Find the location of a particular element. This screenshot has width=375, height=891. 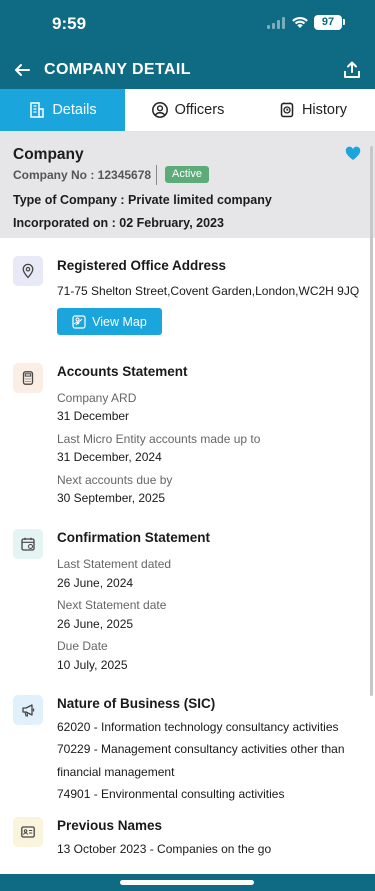

tab-officers-label: Officers is located at coordinates (199, 110).